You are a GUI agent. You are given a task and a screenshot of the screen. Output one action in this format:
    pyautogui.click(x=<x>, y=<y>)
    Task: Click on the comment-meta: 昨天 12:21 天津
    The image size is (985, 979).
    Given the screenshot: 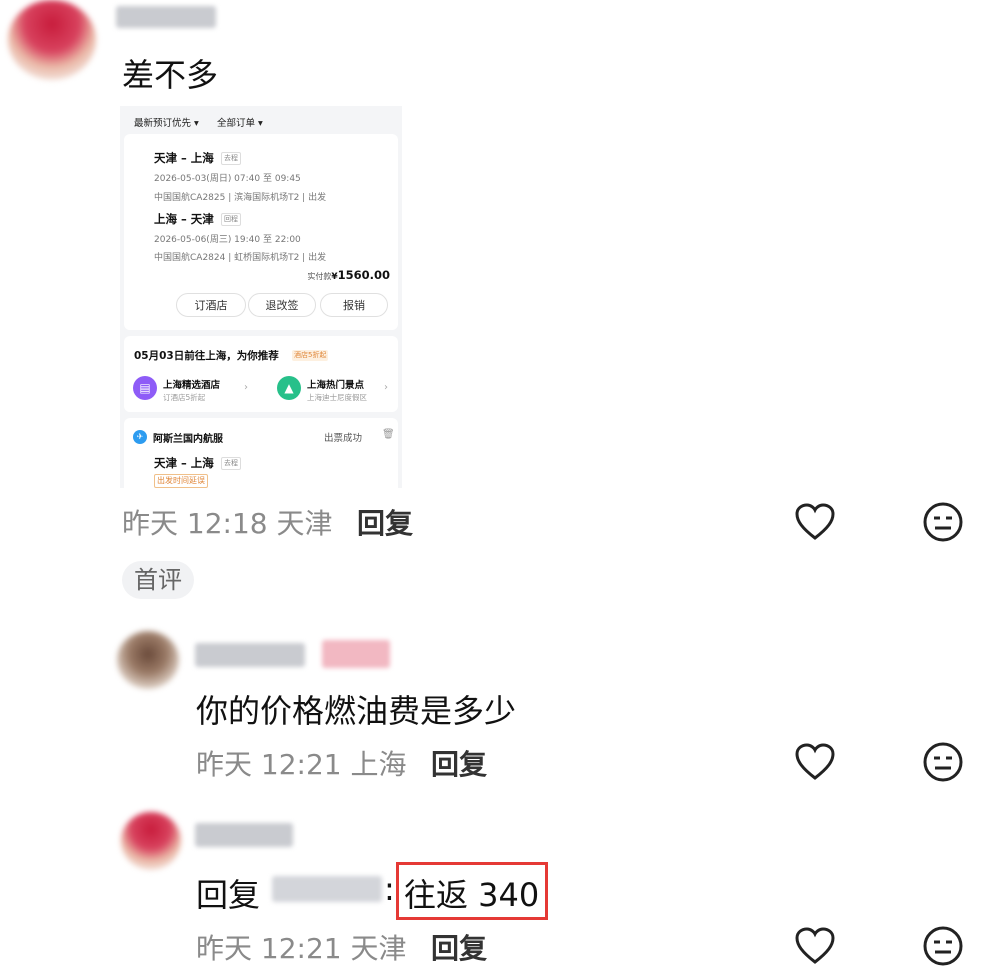 What is the action you would take?
    pyautogui.click(x=301, y=948)
    